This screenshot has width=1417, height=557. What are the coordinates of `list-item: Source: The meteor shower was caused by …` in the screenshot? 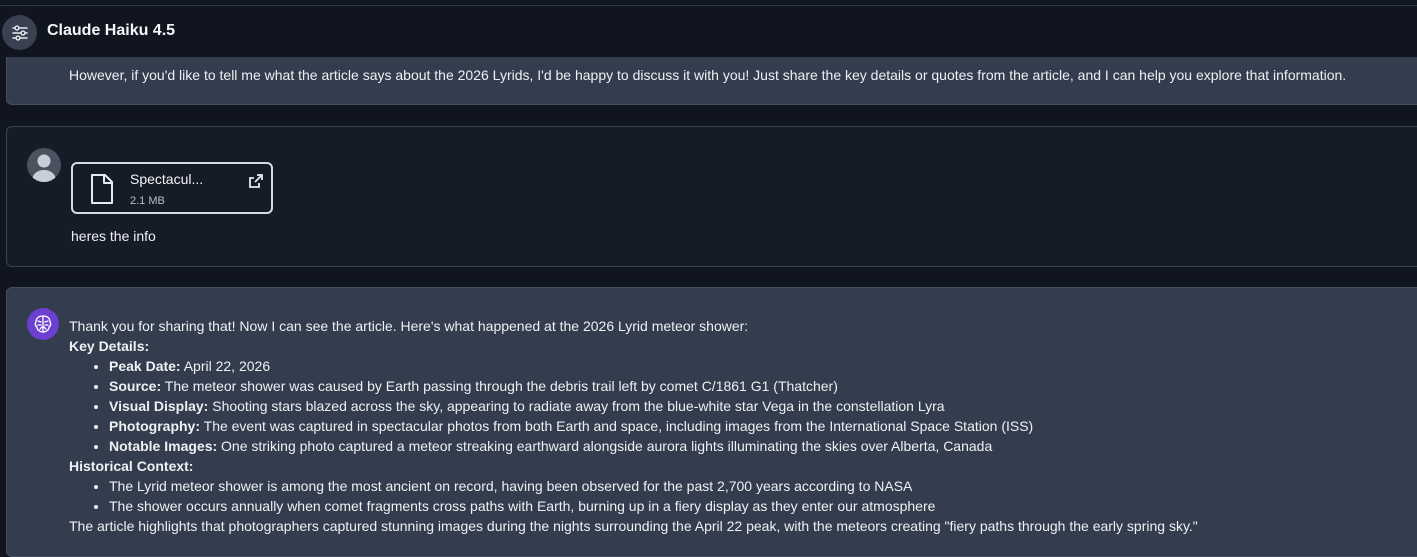 It's located at (653, 386).